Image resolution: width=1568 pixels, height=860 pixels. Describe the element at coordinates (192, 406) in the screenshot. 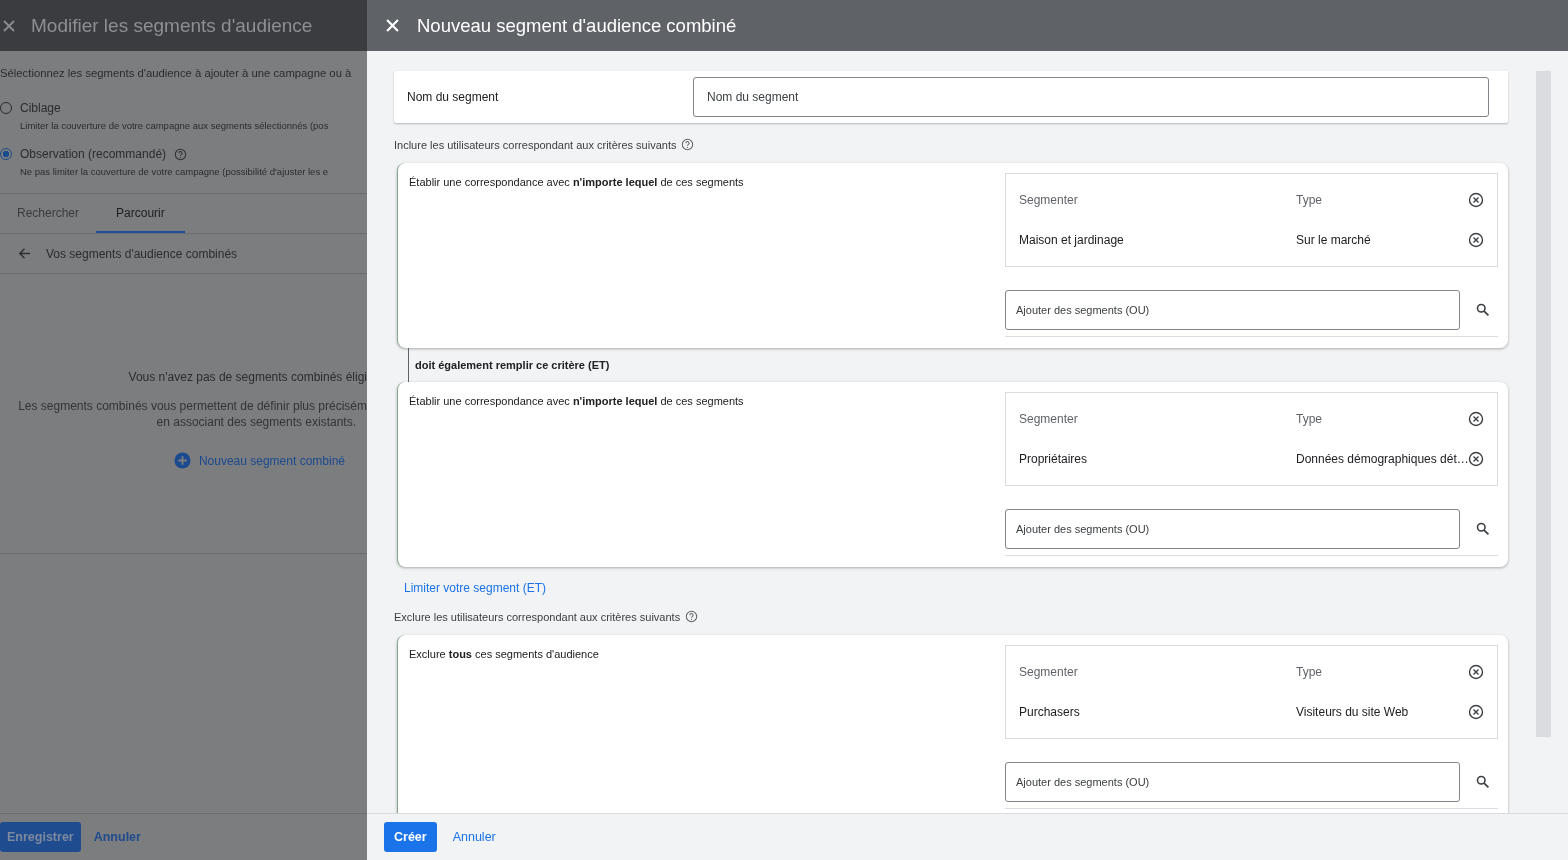

I see `empty-state-text: Les segments combinés vous permettent de définir plus précisém` at that location.